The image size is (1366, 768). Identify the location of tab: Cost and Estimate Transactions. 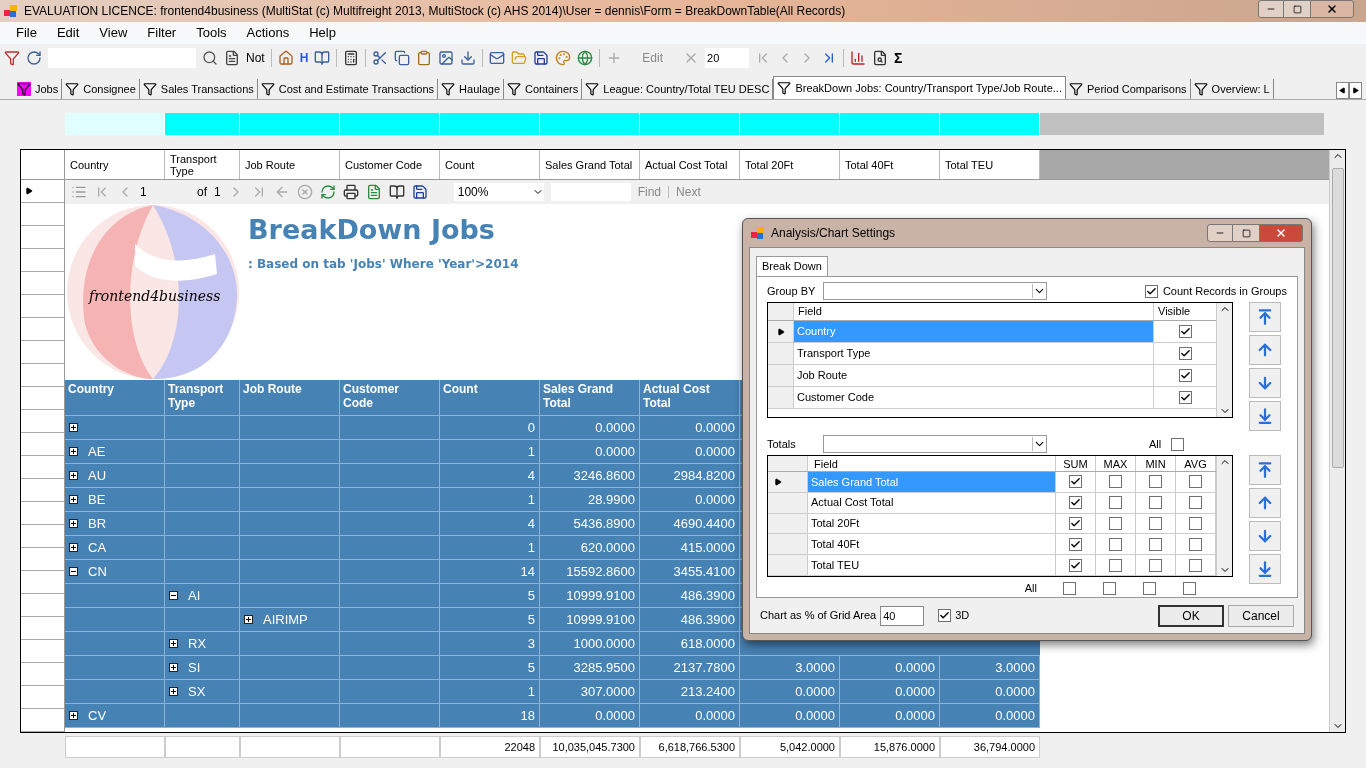
(348, 89).